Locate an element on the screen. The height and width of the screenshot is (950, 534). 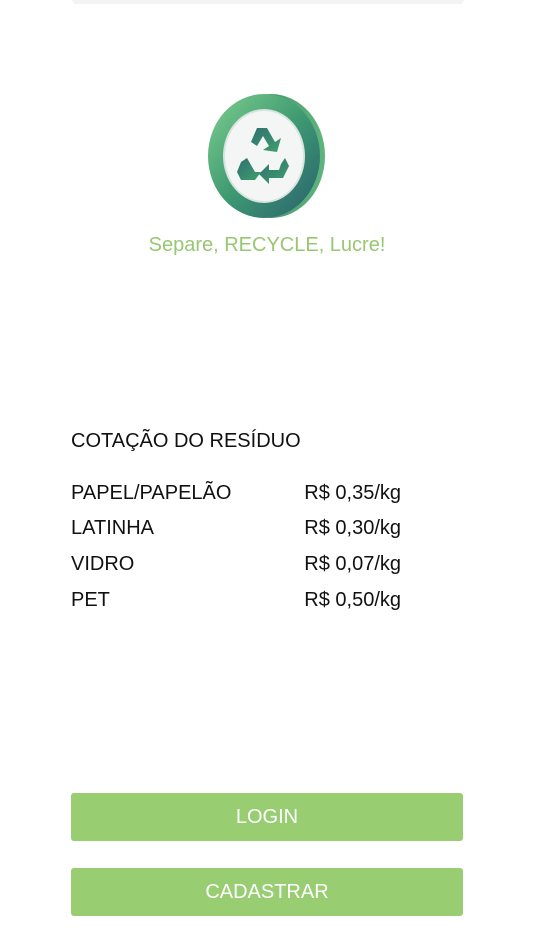
quote-title: COTAÇÃO DO RESÍDUO is located at coordinates (186, 441).